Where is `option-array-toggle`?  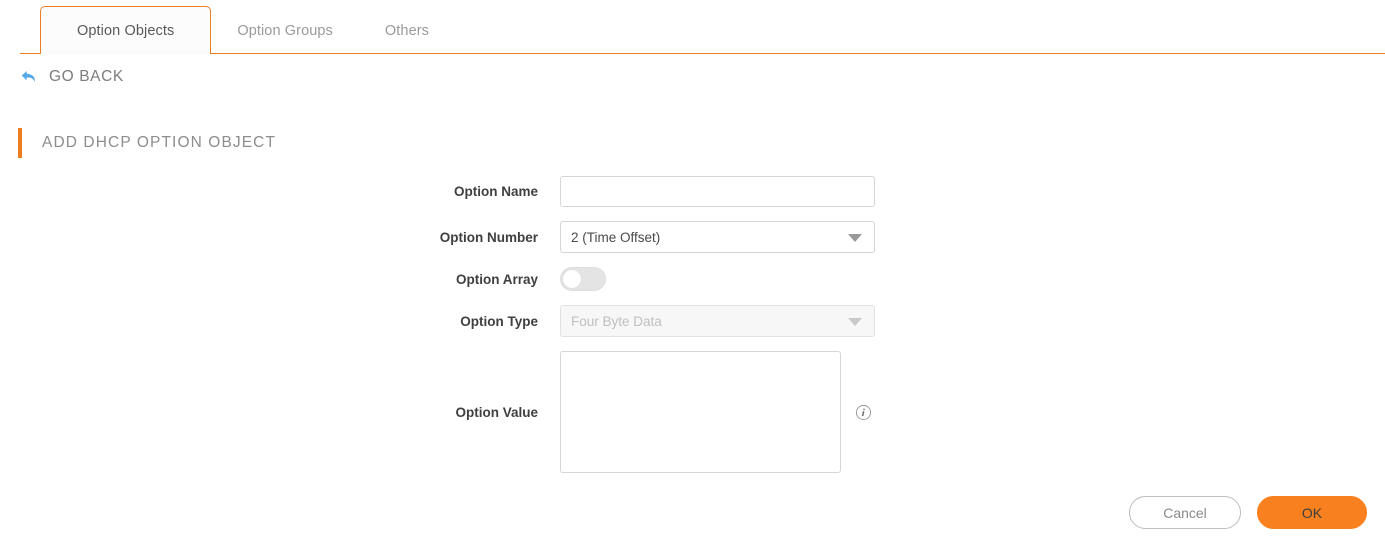 option-array-toggle is located at coordinates (583, 279).